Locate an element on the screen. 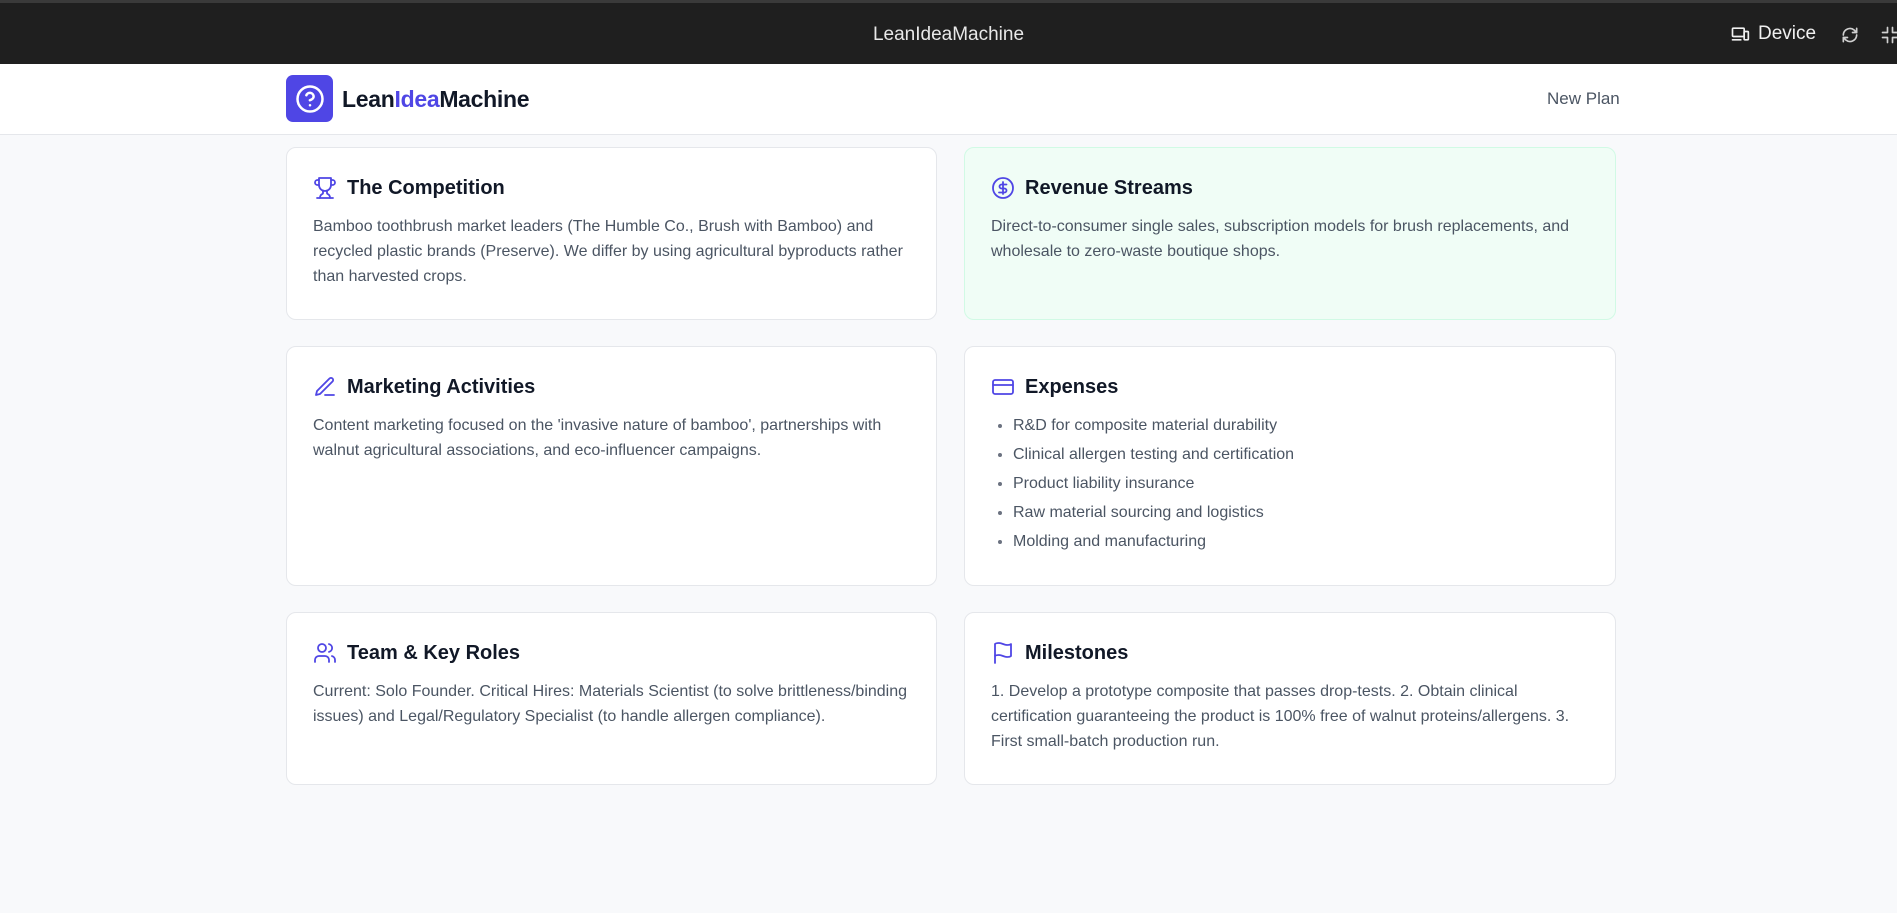 This screenshot has height=913, width=1897. question-circle-icon is located at coordinates (309, 98).